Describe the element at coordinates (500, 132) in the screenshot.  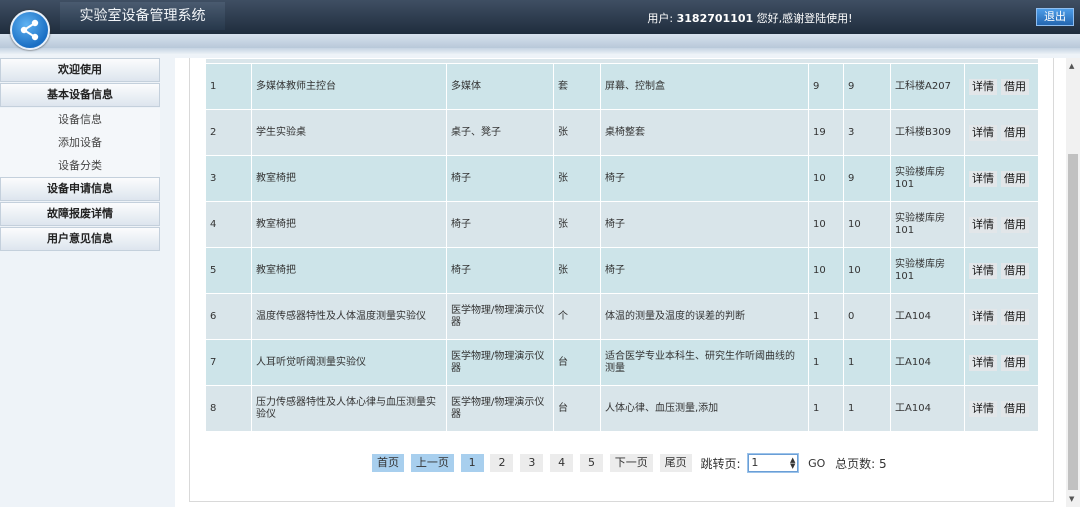
I see `cell-category: 桌子、凳子` at that location.